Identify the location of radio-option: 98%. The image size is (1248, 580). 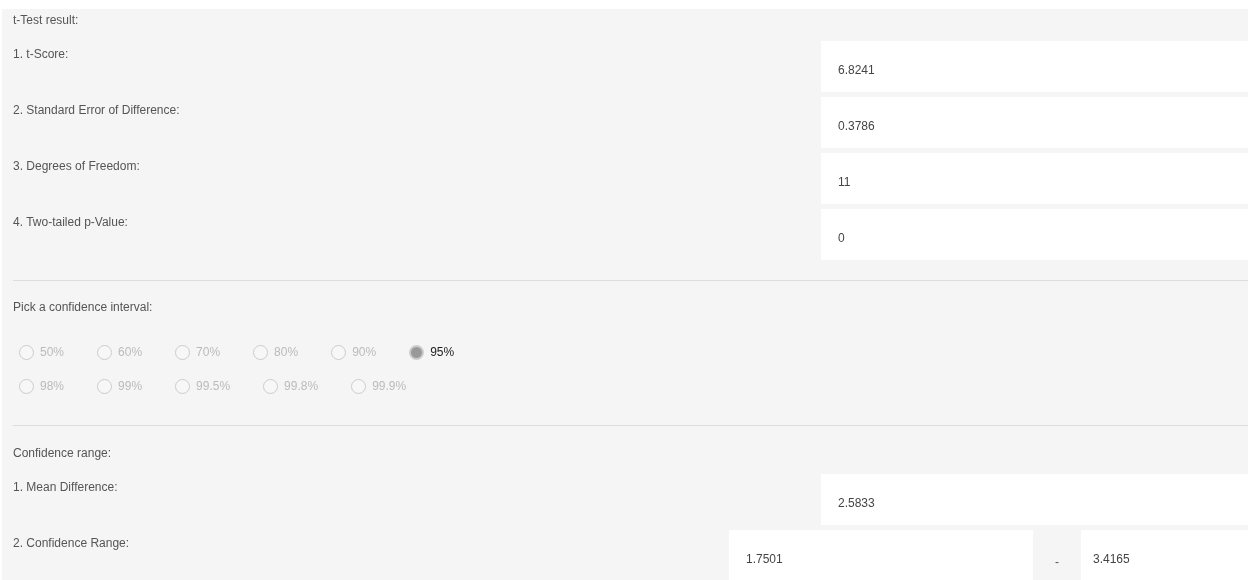
(42, 386).